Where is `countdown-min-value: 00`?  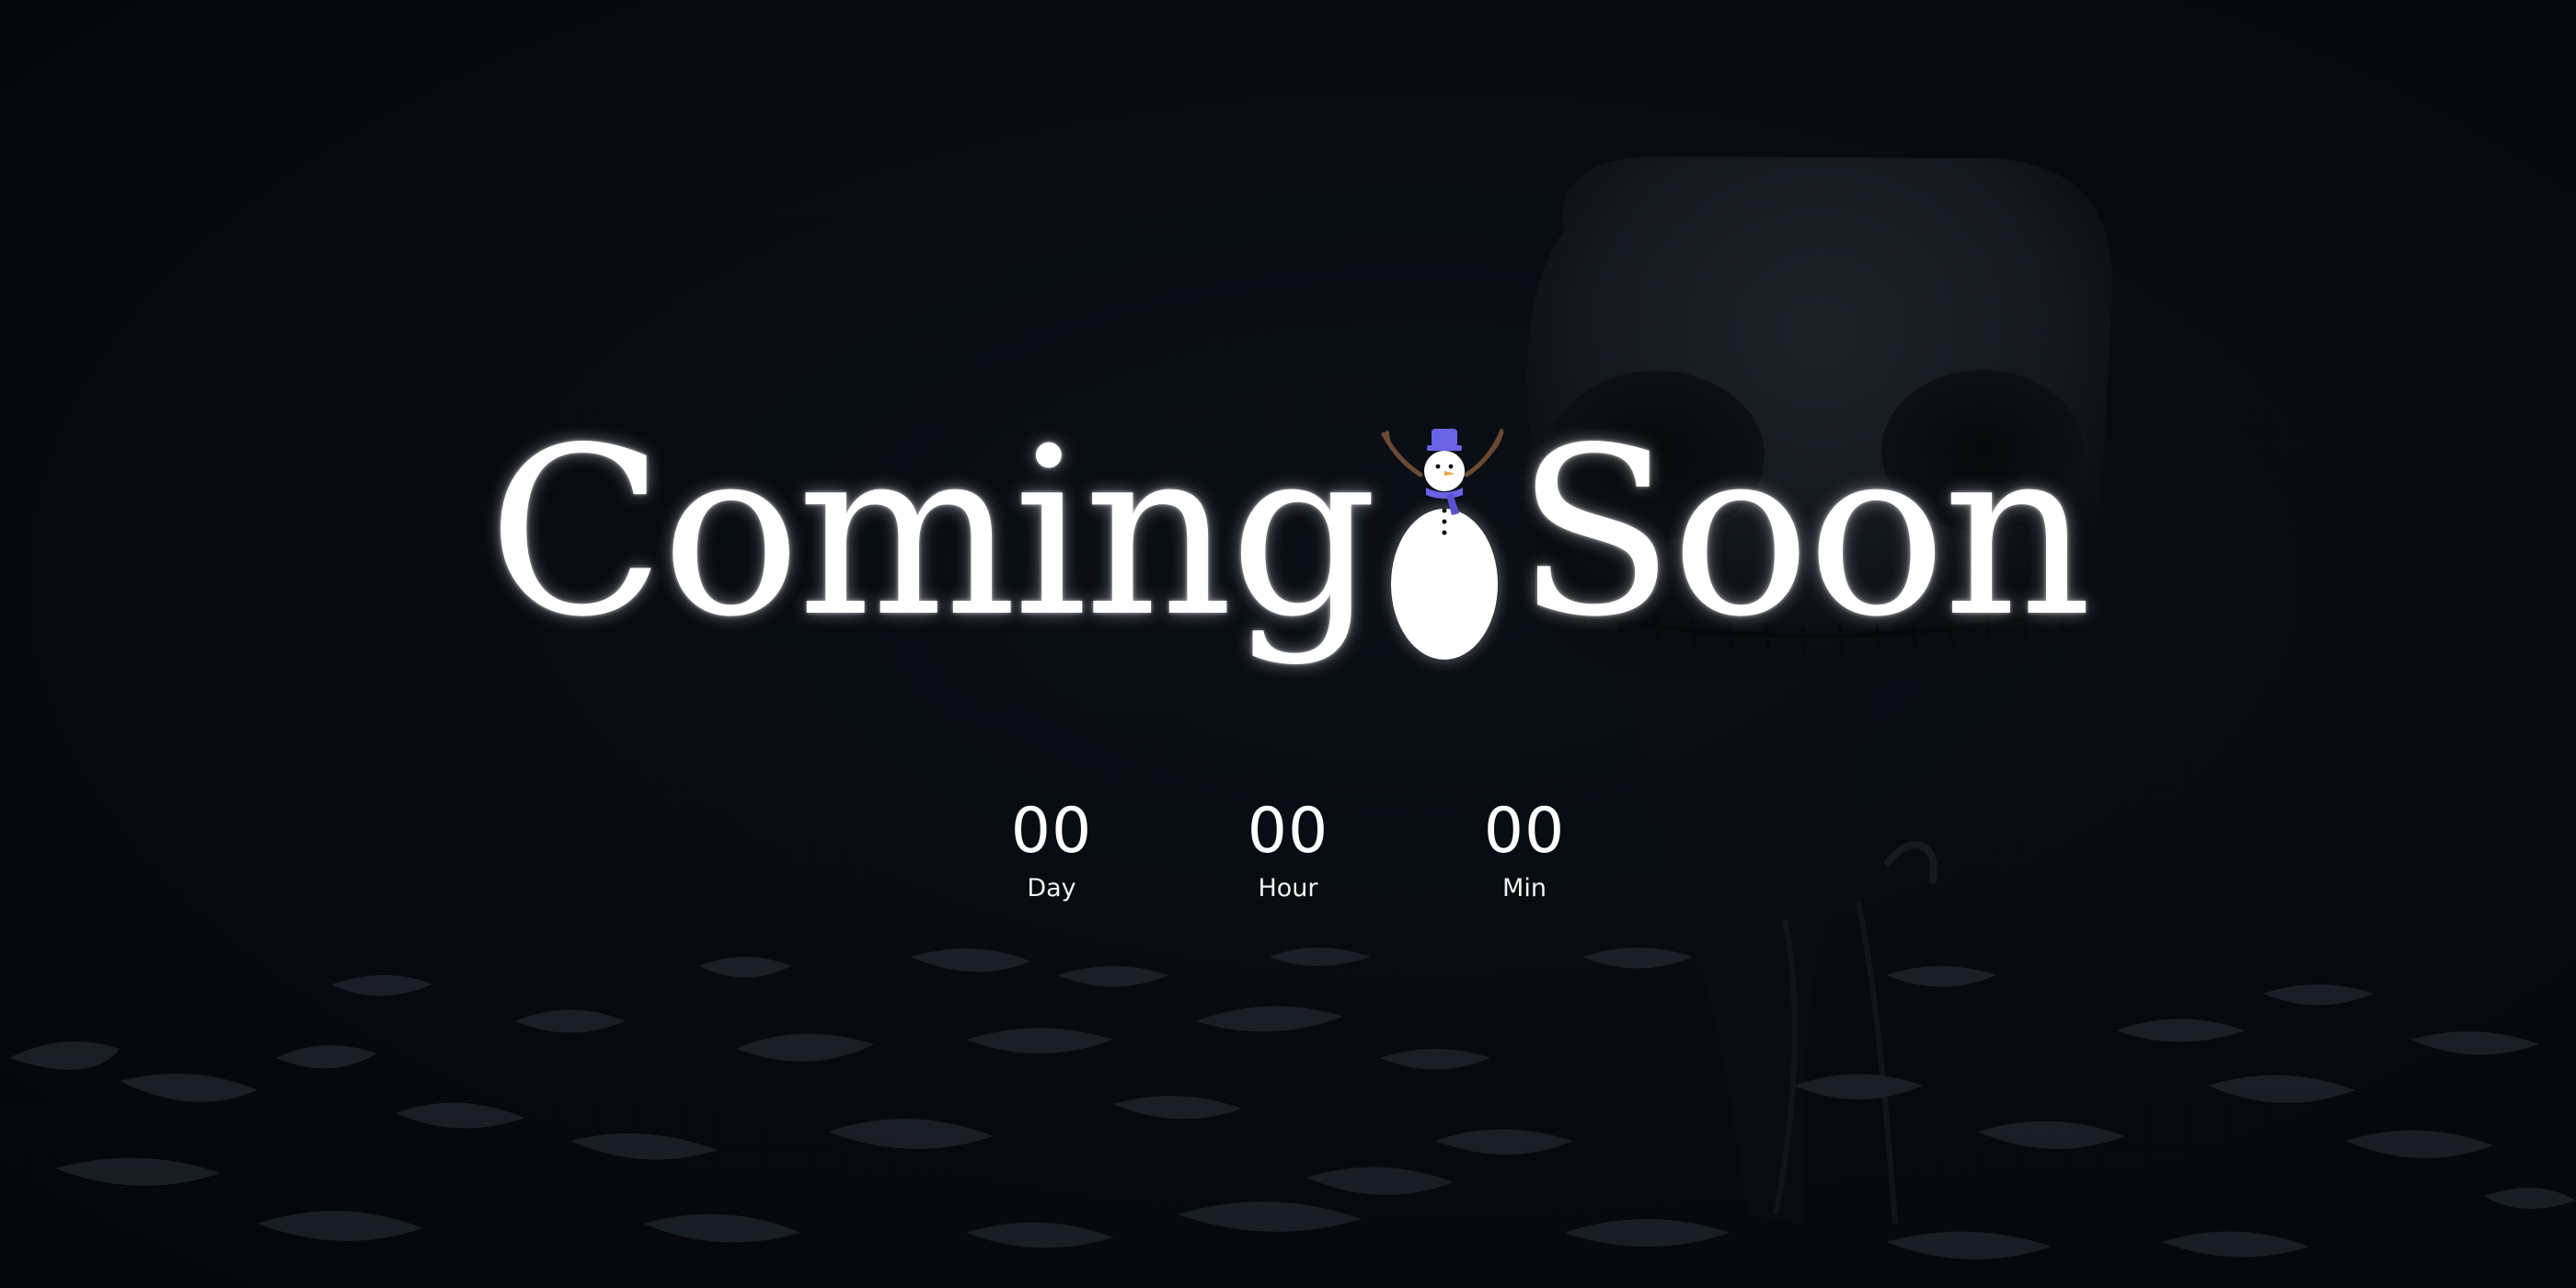
countdown-min-value: 00 is located at coordinates (1524, 831).